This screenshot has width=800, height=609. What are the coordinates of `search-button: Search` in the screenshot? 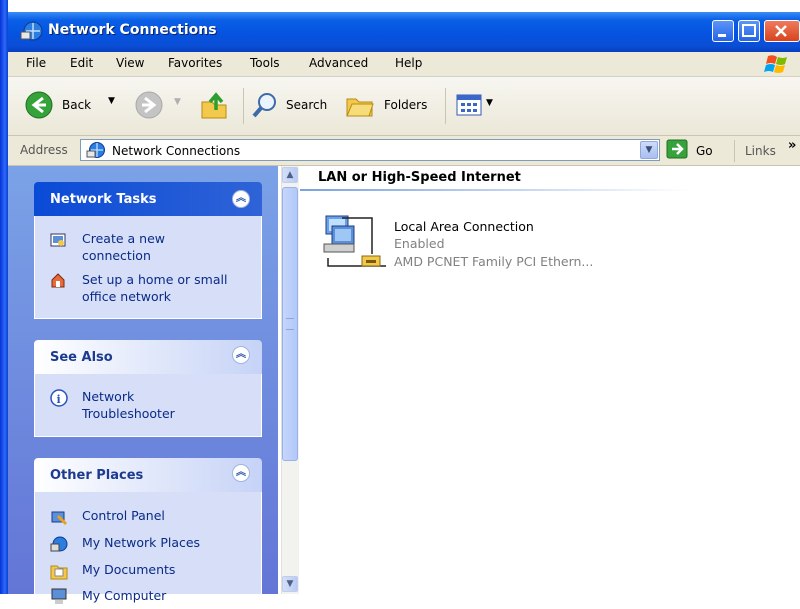 It's located at (294, 105).